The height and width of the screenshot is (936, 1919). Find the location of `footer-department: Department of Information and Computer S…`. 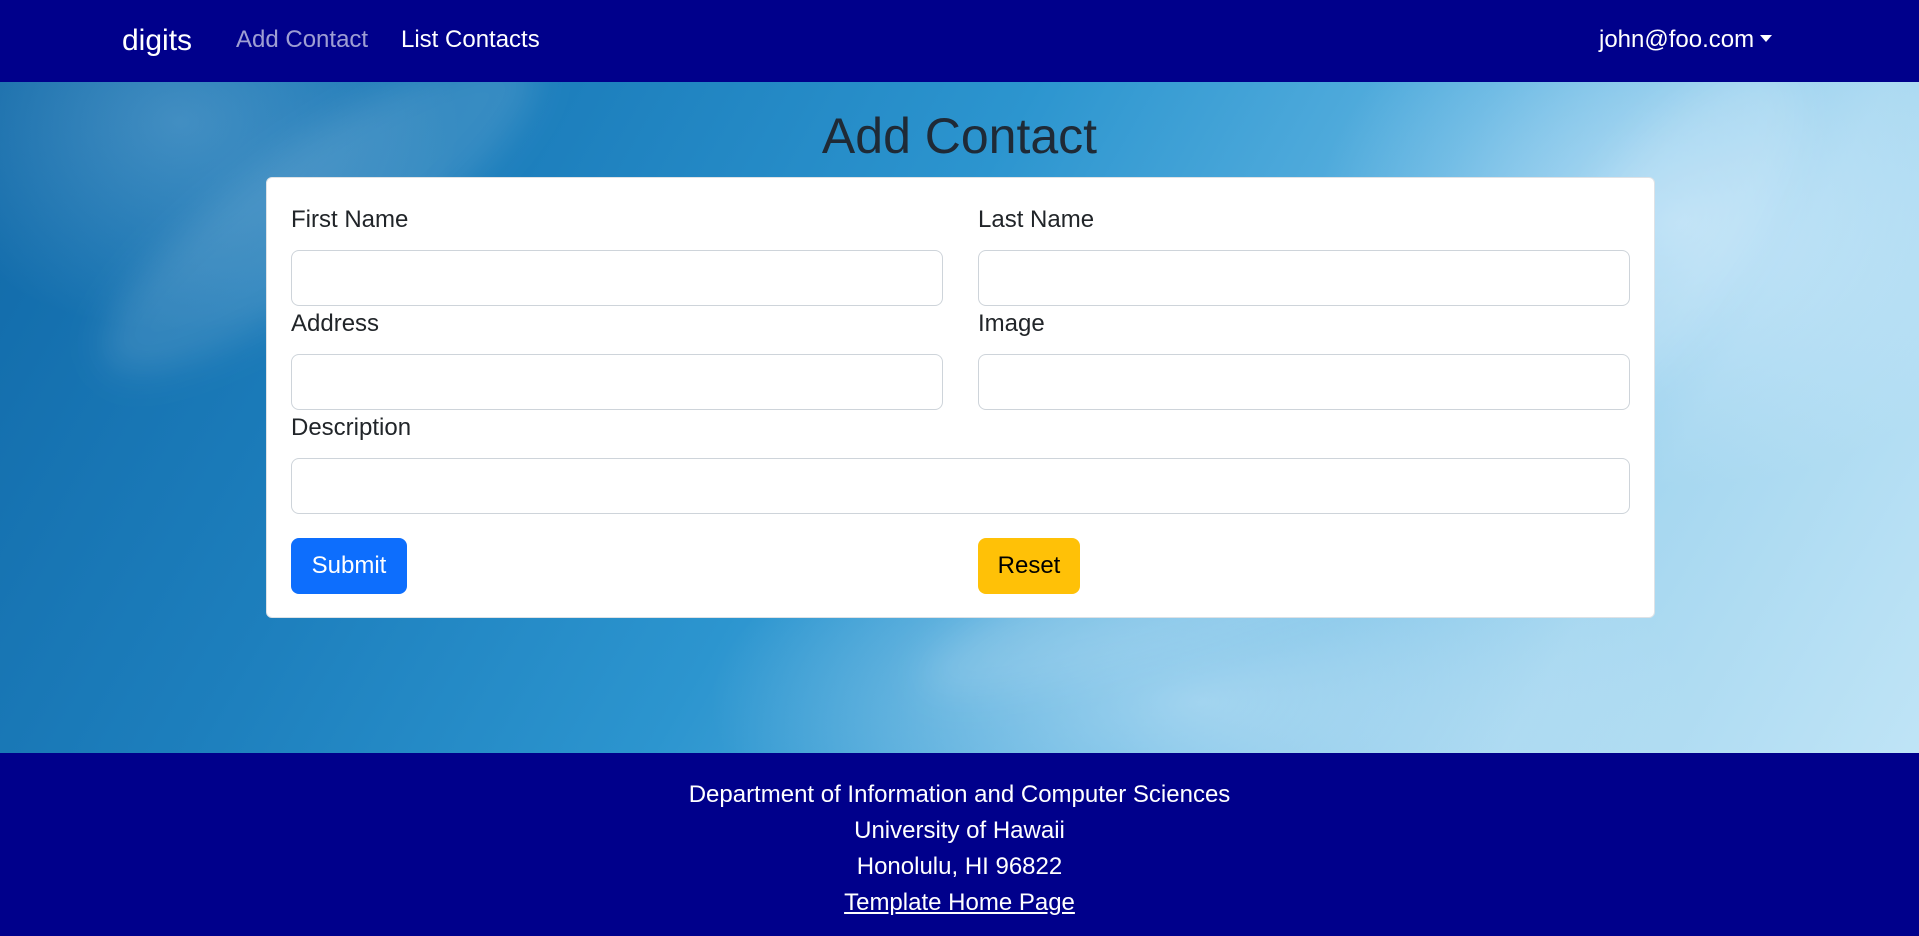

footer-department: Department of Information and Computer S… is located at coordinates (959, 794).